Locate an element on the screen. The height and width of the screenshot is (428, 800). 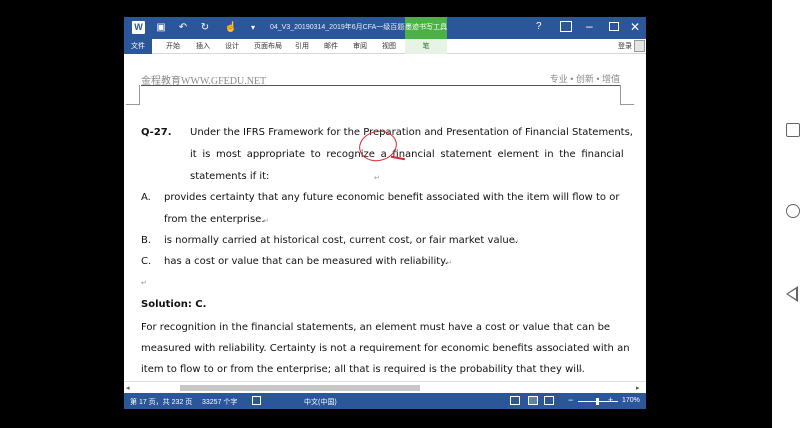
ribbon-tabs: 文件 开始 插入 设计 页面布局 引用 邮件 审阅 视图 笔 登录 is located at coordinates (385, 46).